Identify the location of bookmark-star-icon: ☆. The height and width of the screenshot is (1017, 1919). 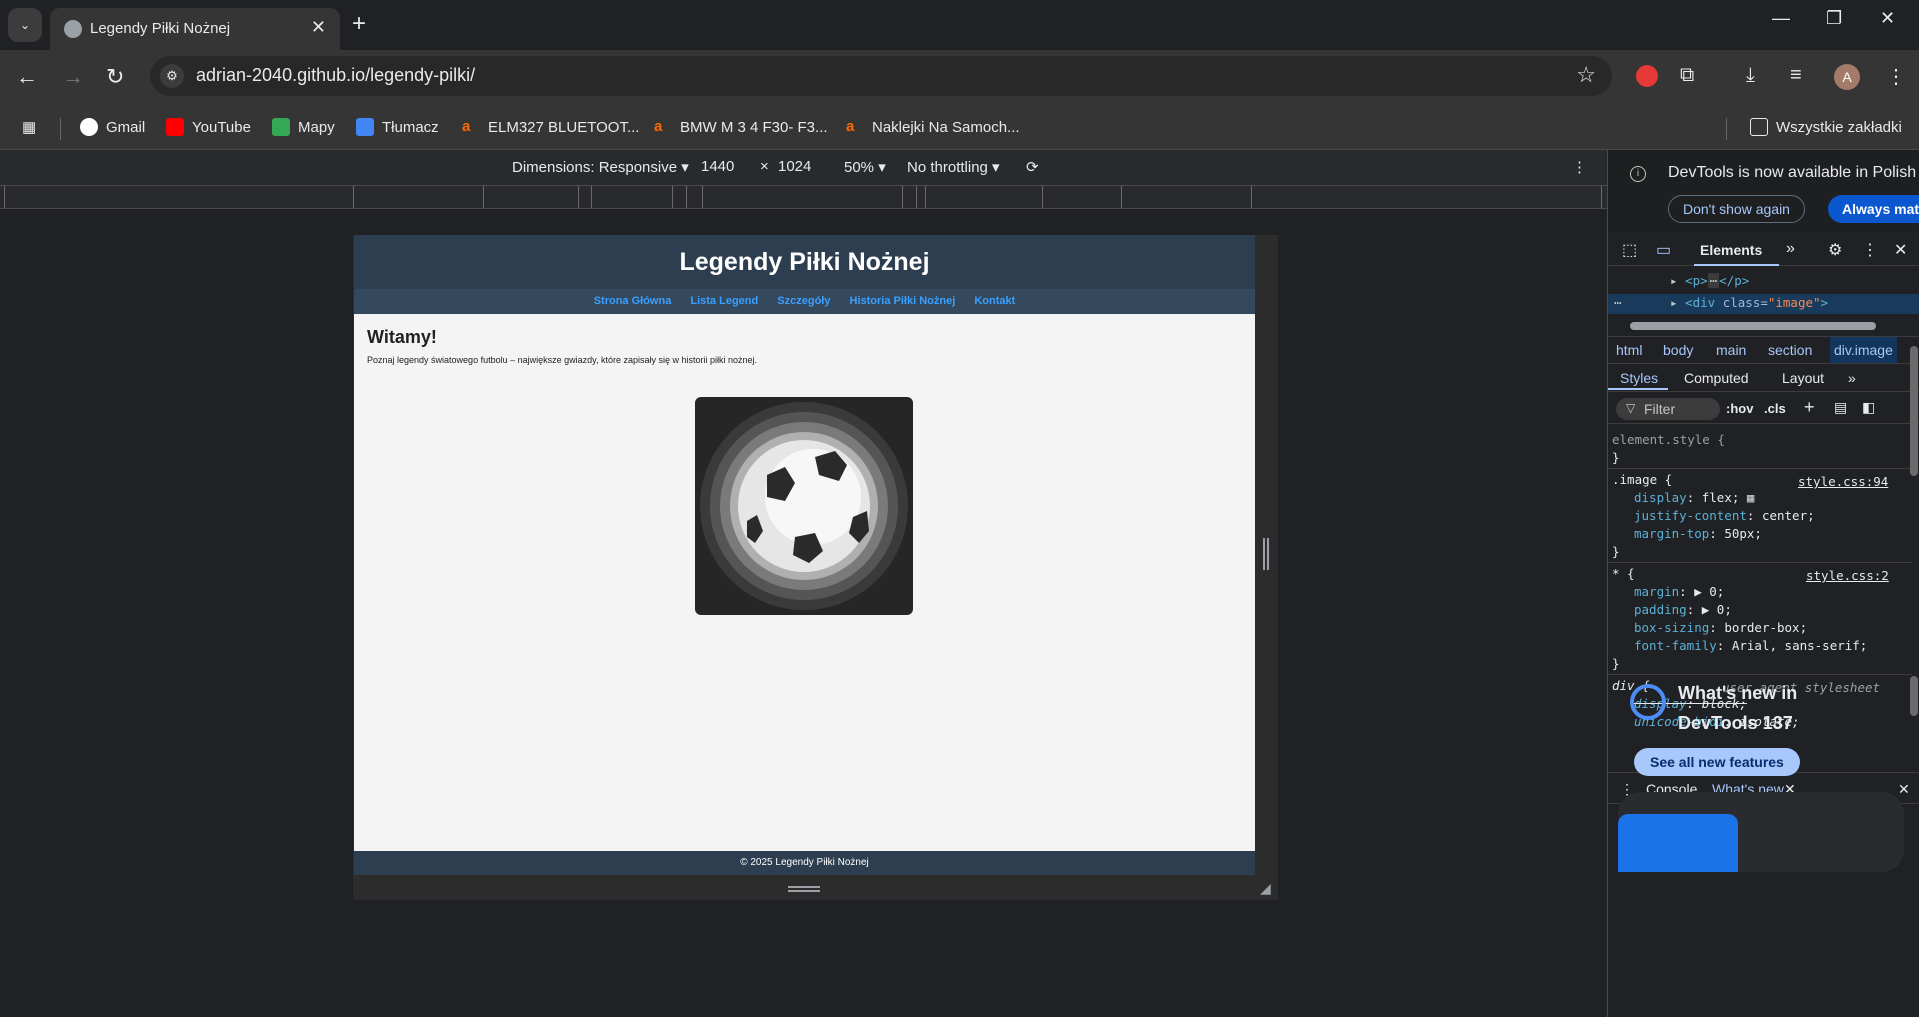
(1586, 75).